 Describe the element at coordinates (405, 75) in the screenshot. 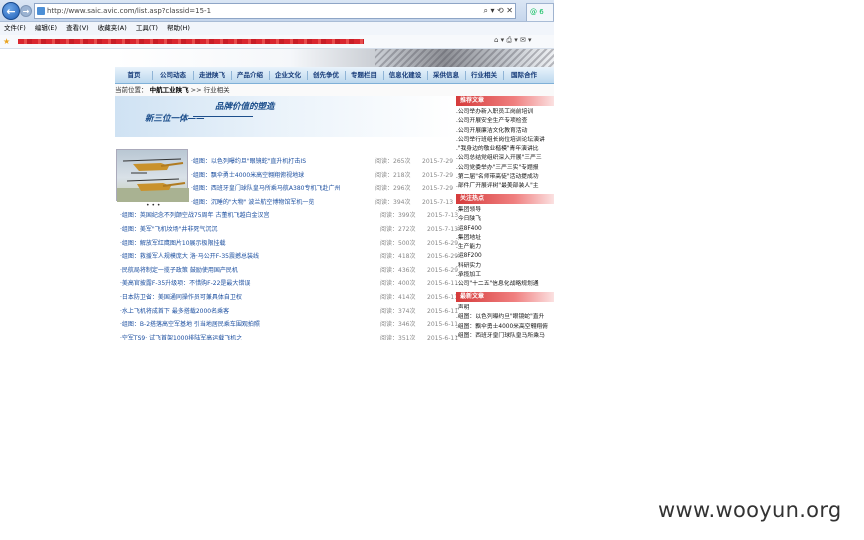

I see `nav-informatization: 信息化建设` at that location.